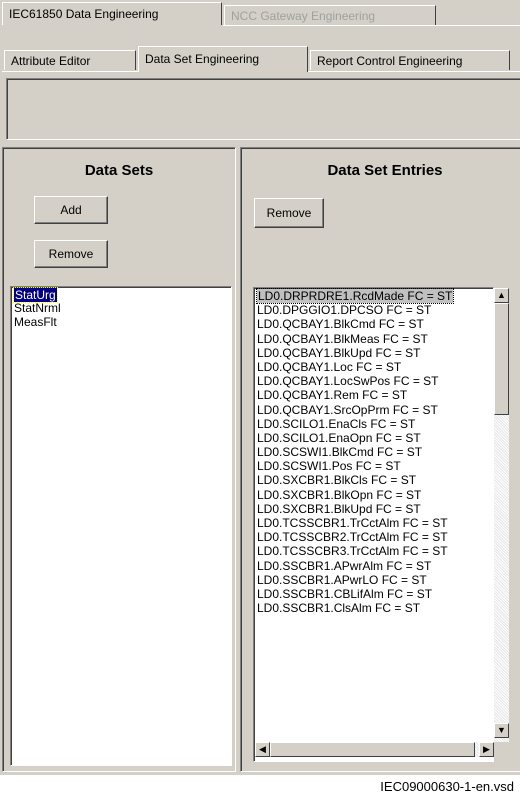  I want to click on list-item-entry: LD0.SSCBR1.CBLifAlm FC = ST, so click(373, 594).